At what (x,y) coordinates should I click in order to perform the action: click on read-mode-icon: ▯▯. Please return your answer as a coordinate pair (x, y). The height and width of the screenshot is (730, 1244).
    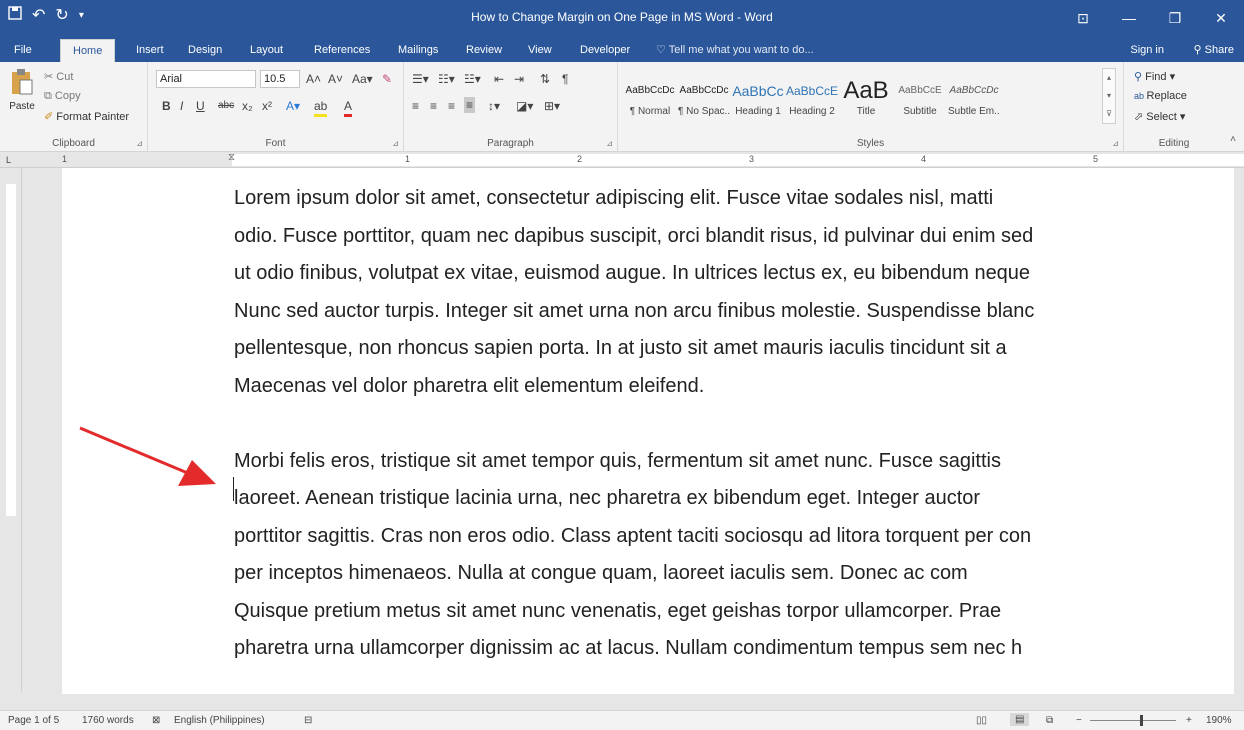
    Looking at the image, I should click on (981, 720).